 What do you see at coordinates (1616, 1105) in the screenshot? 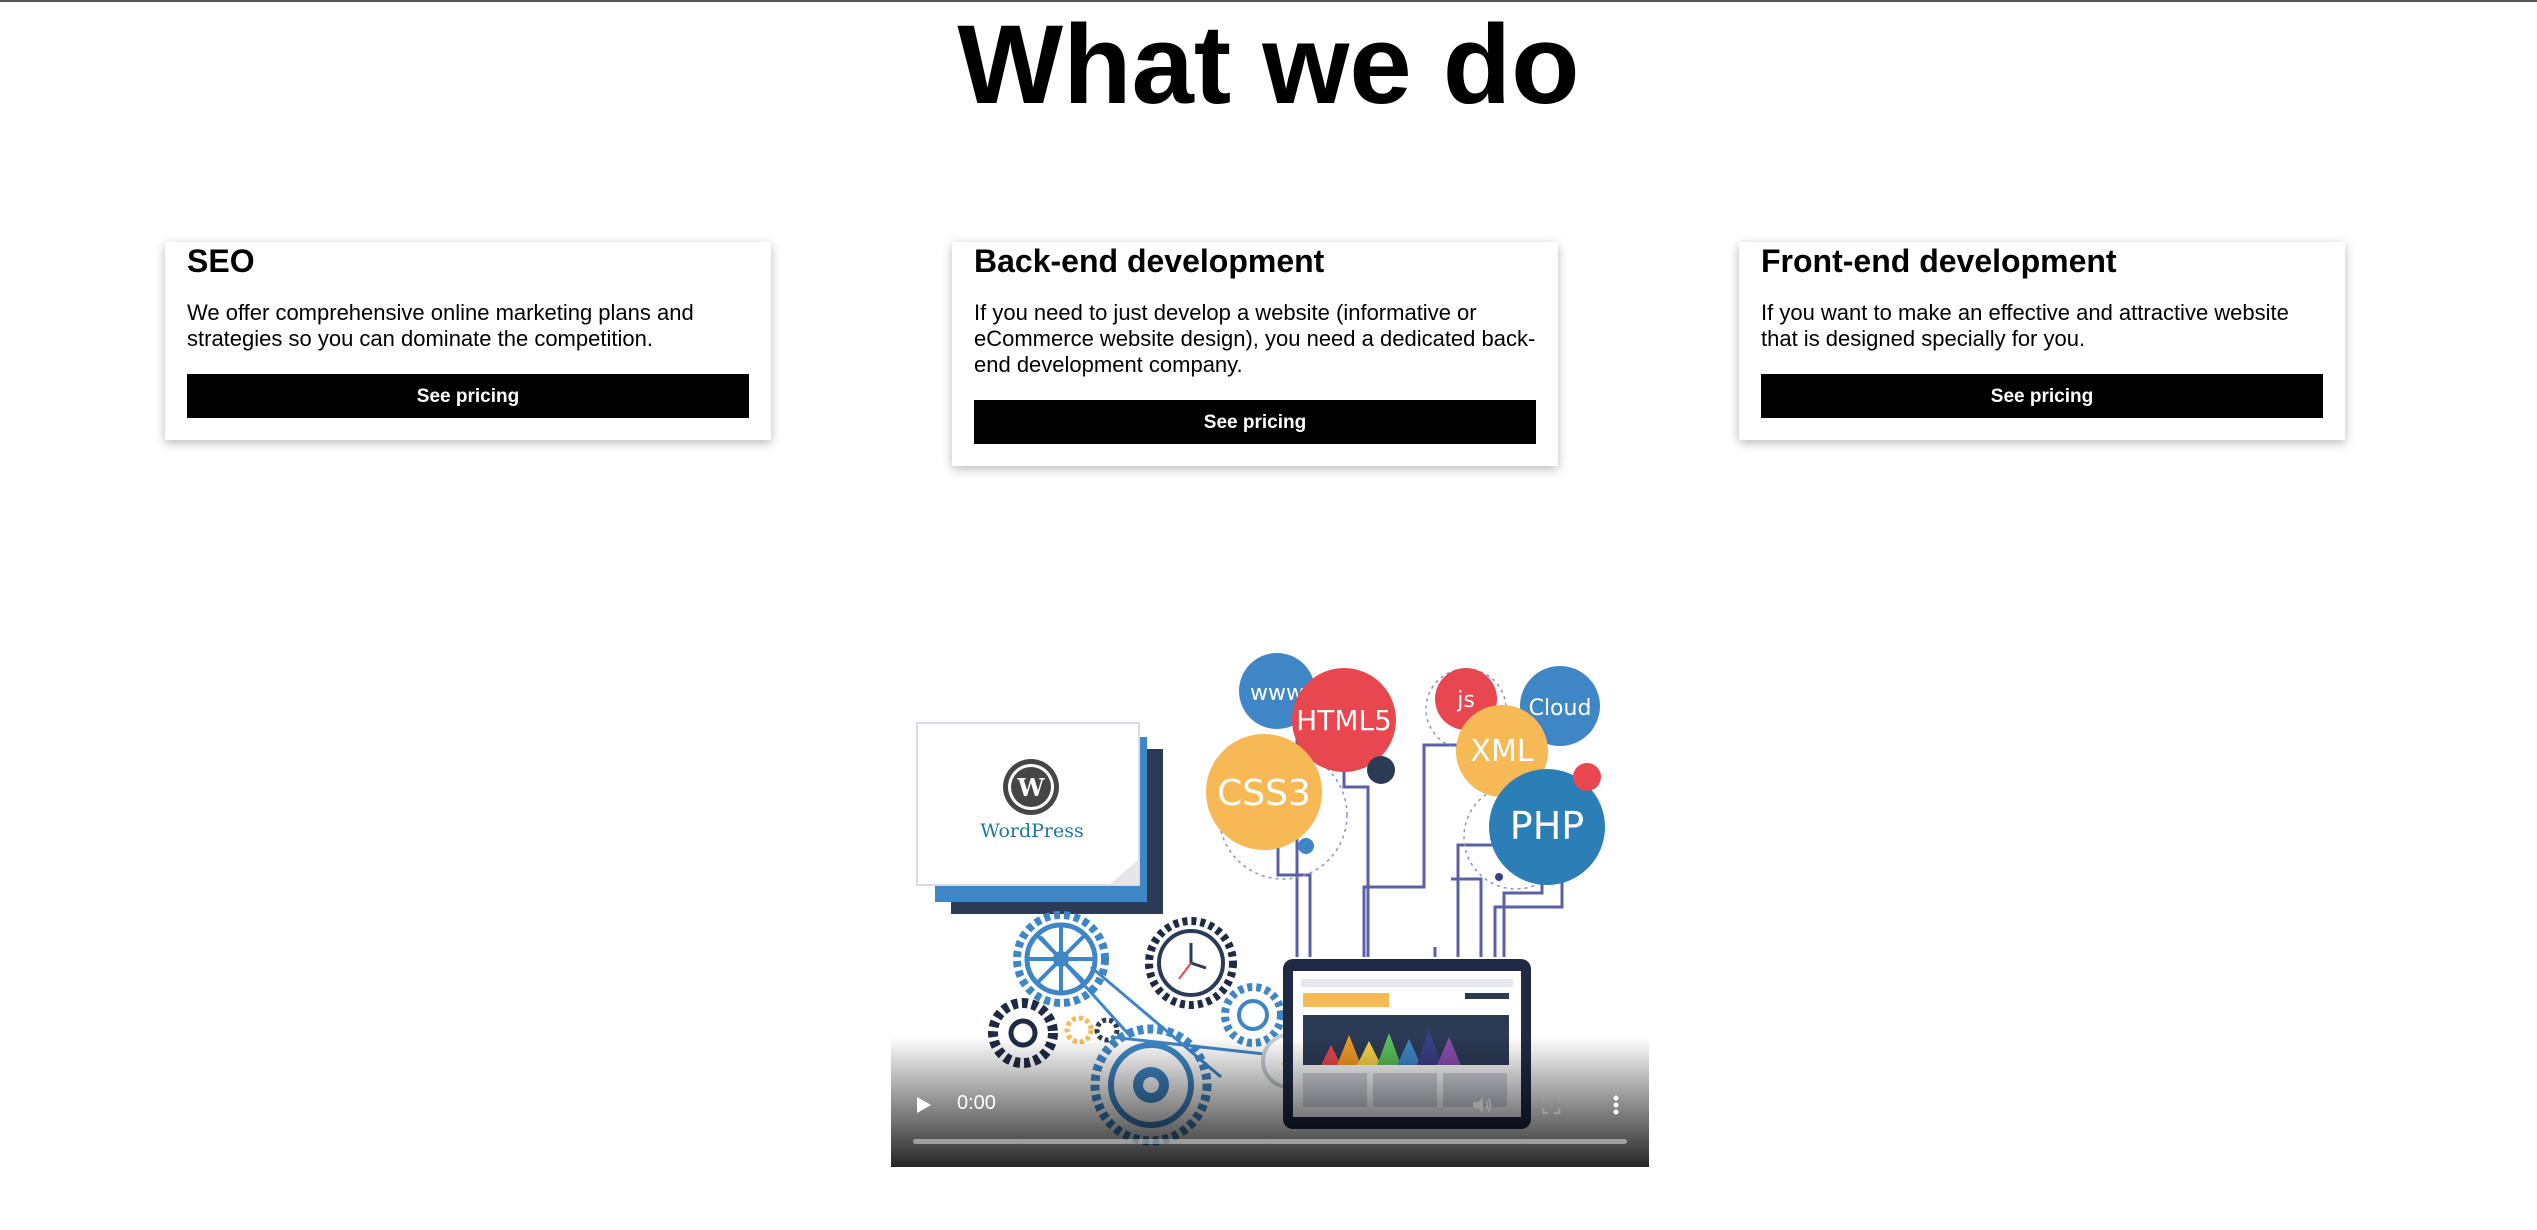
I see `more-options-icon` at bounding box center [1616, 1105].